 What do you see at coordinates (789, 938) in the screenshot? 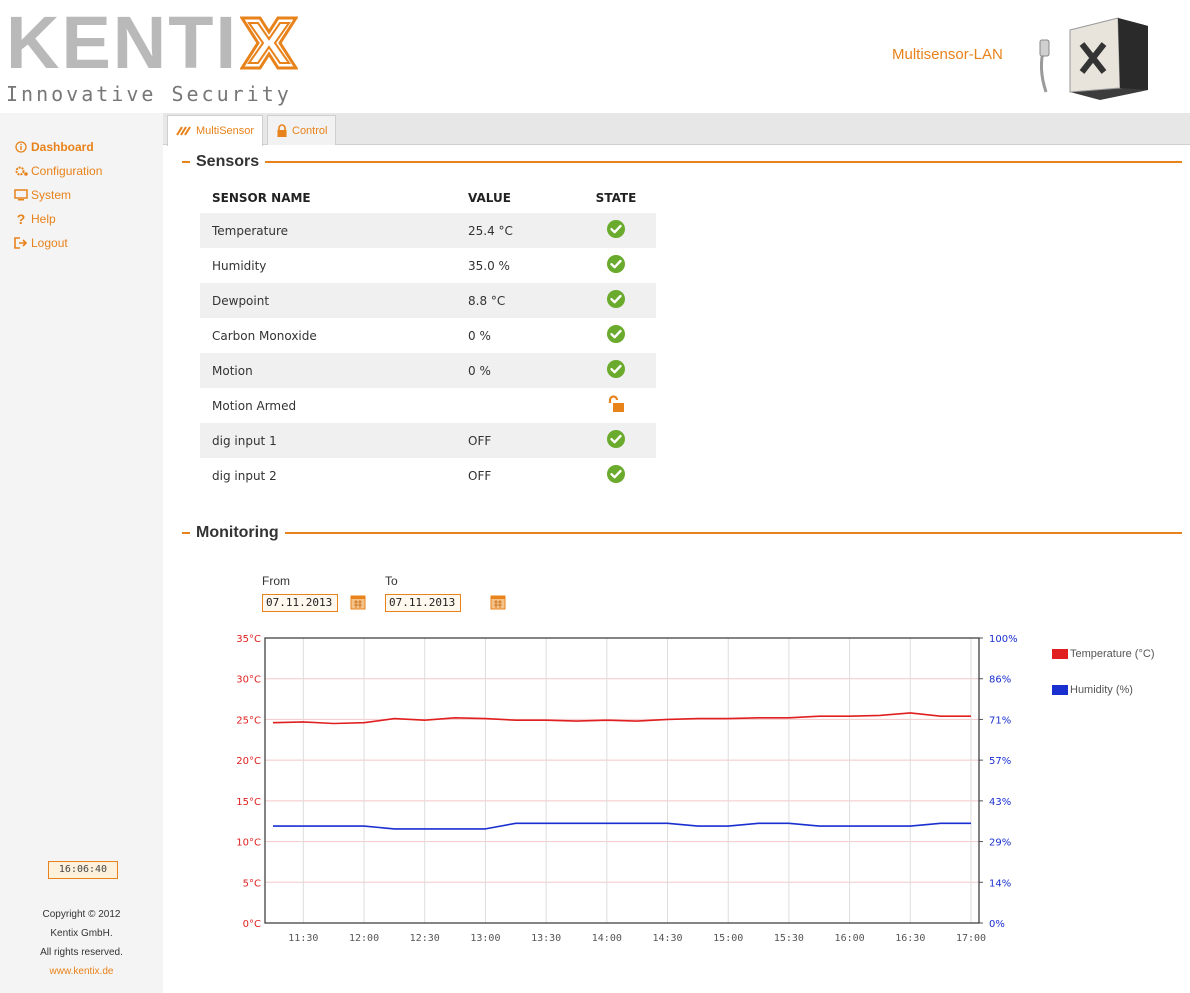
I see `x-tick-label: 15:30` at bounding box center [789, 938].